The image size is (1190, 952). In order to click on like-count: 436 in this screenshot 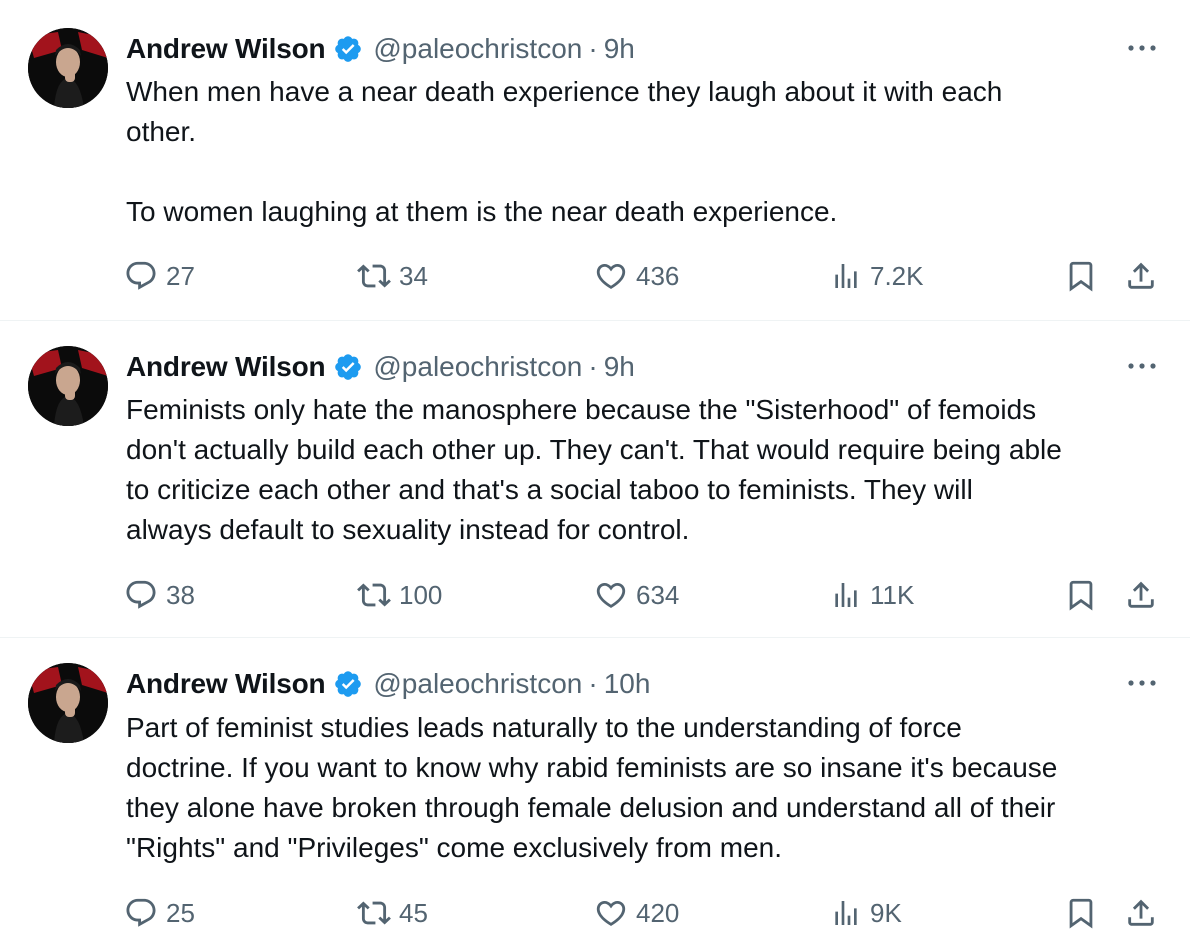, I will do `click(658, 275)`.